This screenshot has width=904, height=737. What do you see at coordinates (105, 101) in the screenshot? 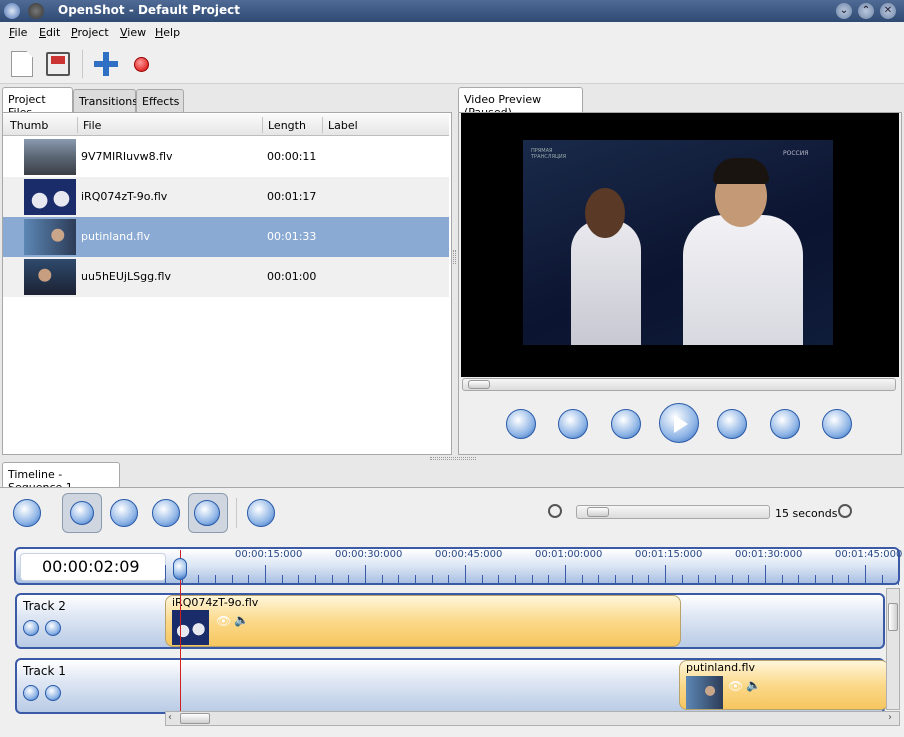
I see `tab-transitions: Transitions` at bounding box center [105, 101].